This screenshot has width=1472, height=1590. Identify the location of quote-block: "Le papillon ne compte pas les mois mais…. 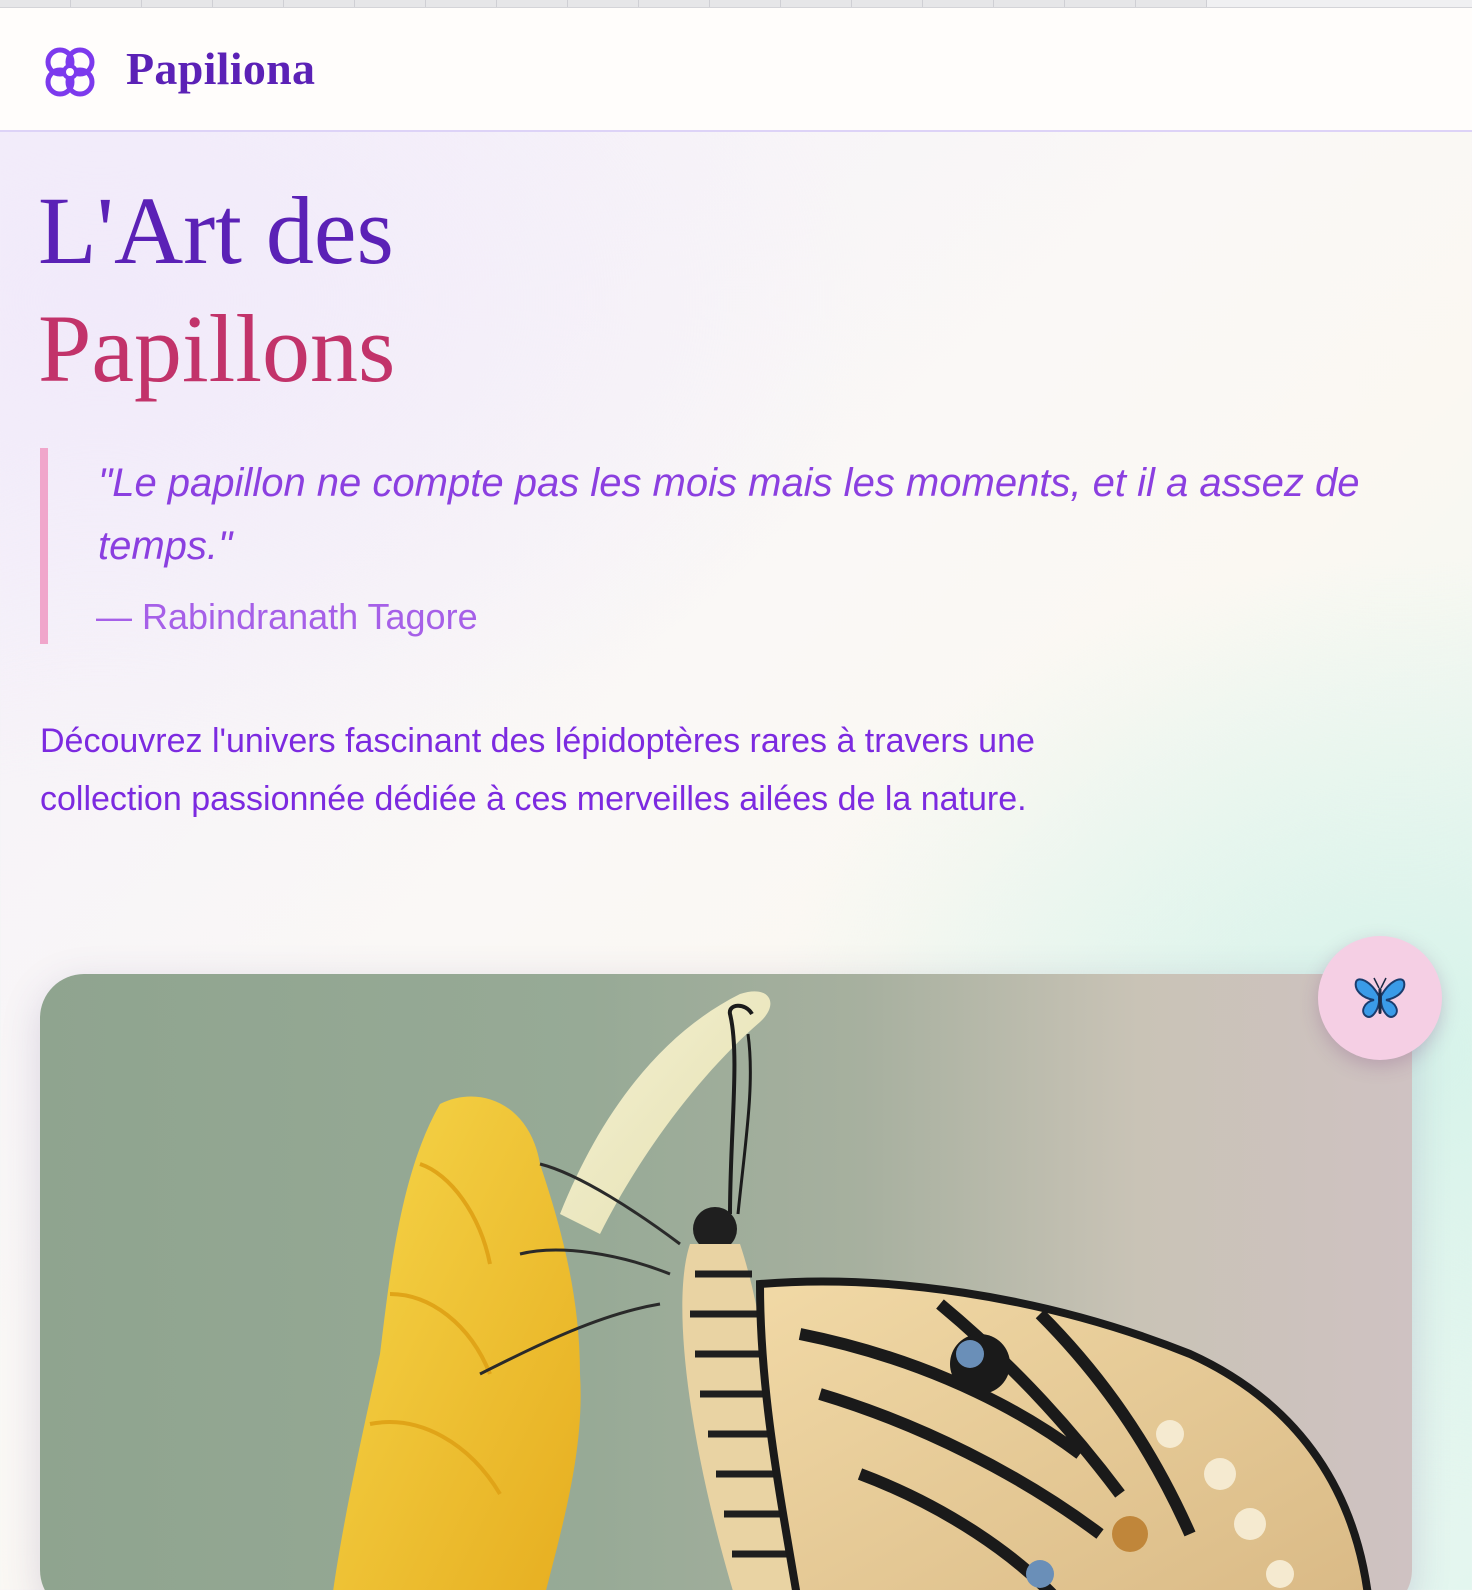
(705, 546).